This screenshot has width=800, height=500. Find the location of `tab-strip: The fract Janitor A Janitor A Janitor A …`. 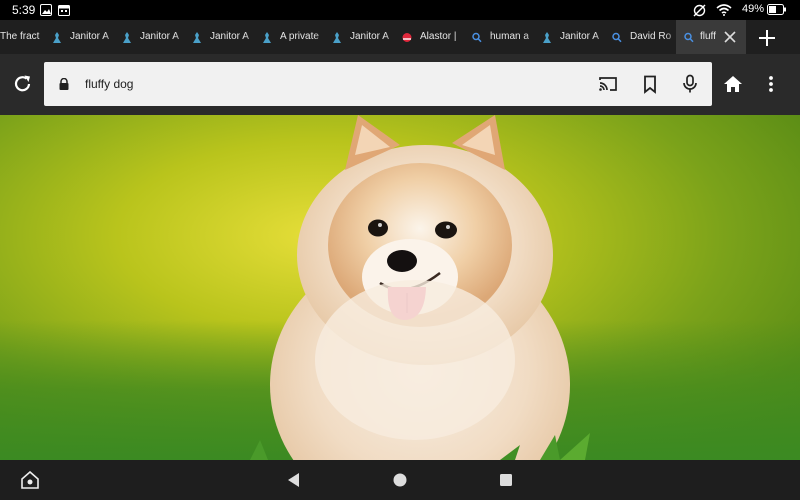

tab-strip: The fract Janitor A Janitor A Janitor A … is located at coordinates (400, 37).